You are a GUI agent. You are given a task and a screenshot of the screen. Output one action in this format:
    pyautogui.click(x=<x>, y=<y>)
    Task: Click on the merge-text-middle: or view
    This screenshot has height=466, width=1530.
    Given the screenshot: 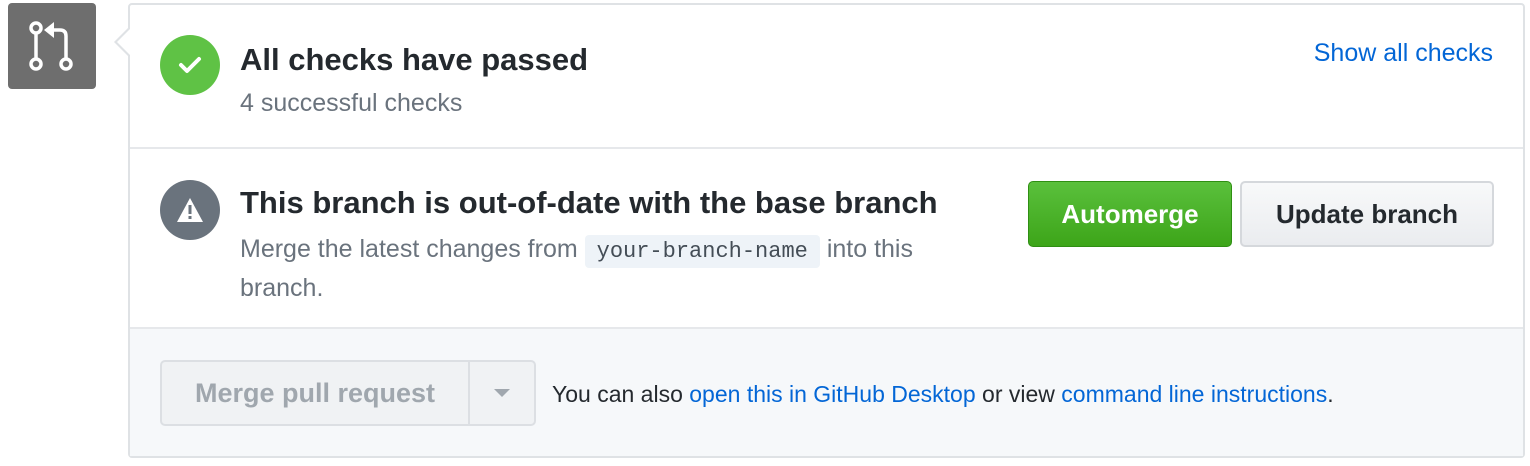 What is the action you would take?
    pyautogui.click(x=1018, y=394)
    